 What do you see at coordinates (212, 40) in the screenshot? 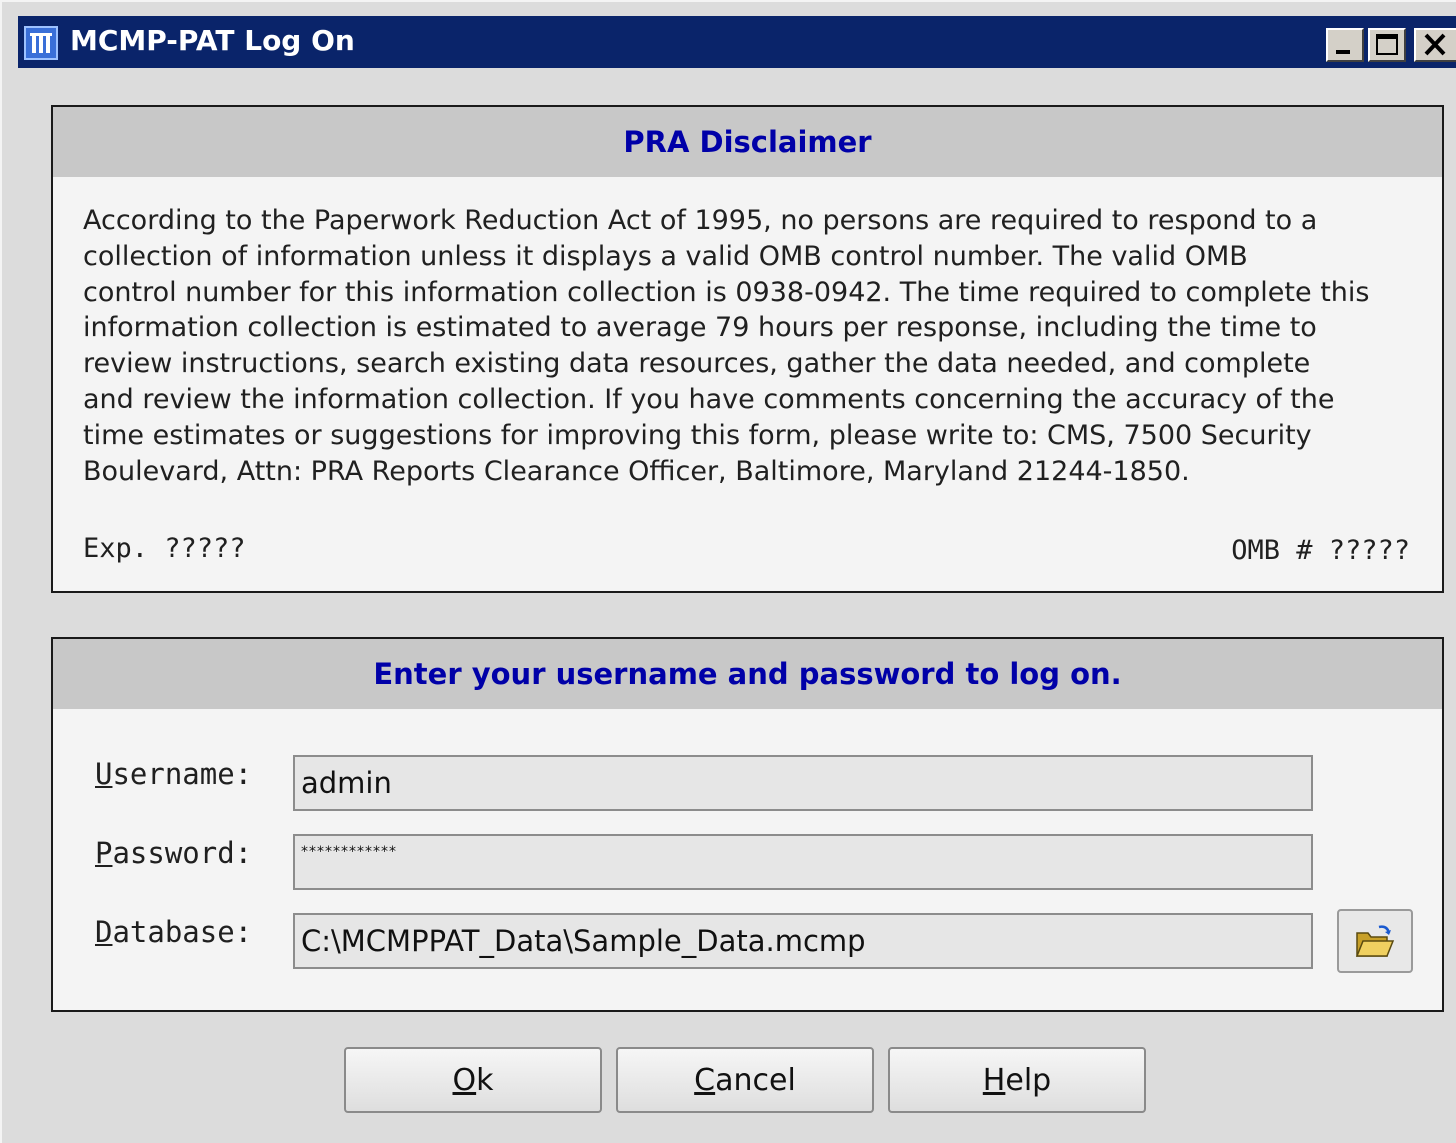
I see `window-title: MCMP-PAT Log On` at bounding box center [212, 40].